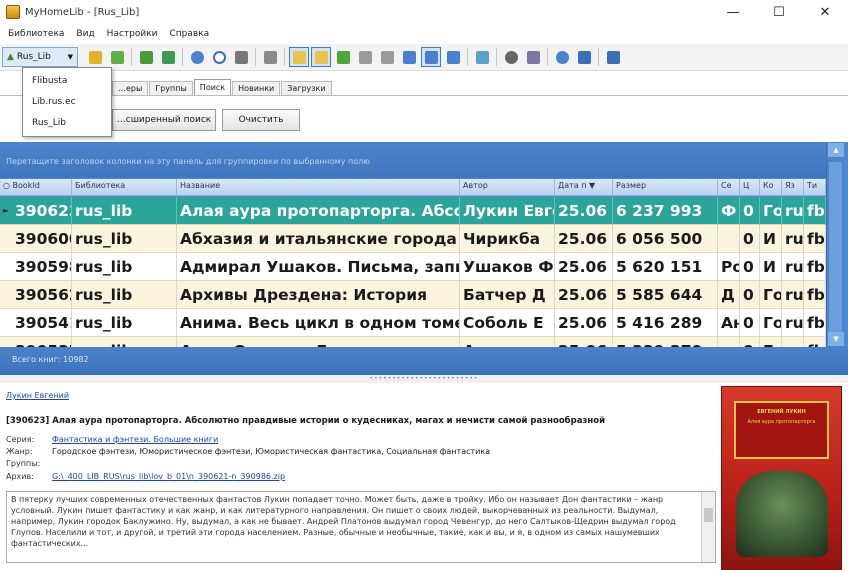 The height and width of the screenshot is (570, 848). Describe the element at coordinates (365, 57) in the screenshot. I see `delete-button` at that location.